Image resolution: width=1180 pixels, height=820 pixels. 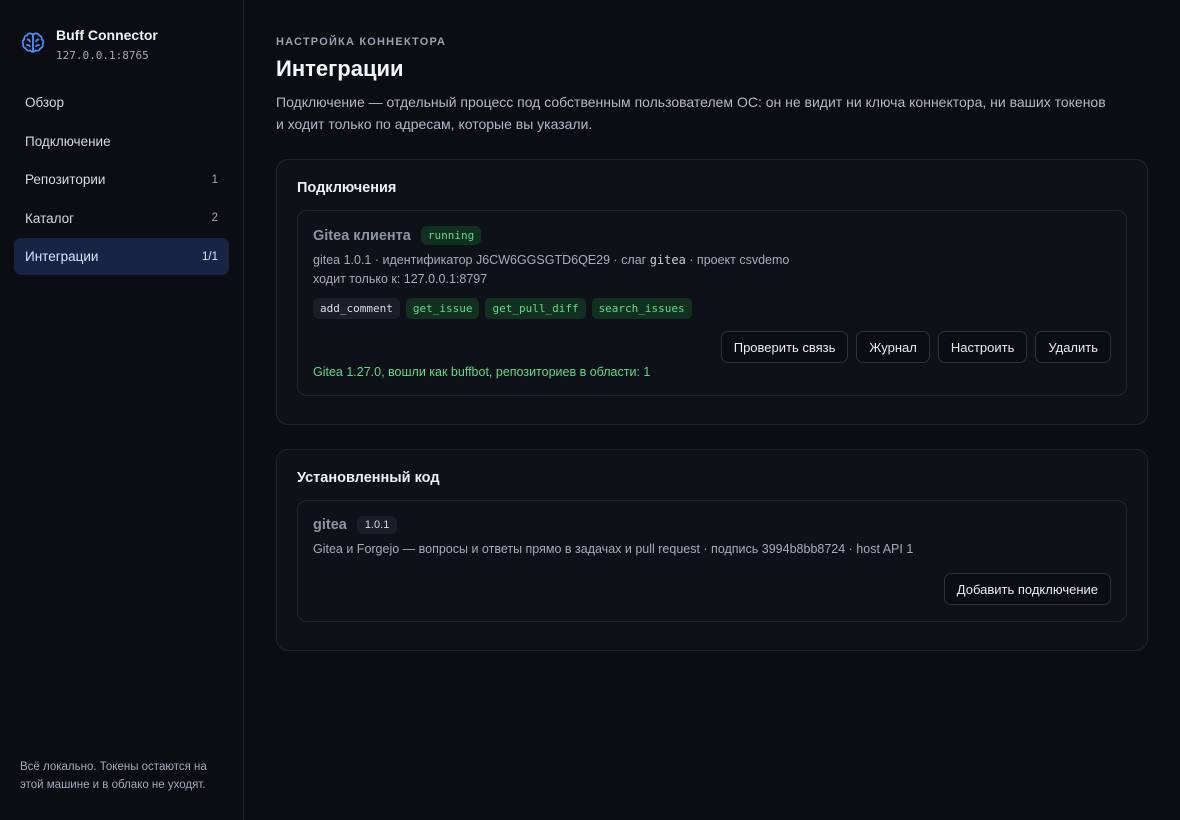 I want to click on capability-tag: get_pull_diff, so click(x=535, y=308).